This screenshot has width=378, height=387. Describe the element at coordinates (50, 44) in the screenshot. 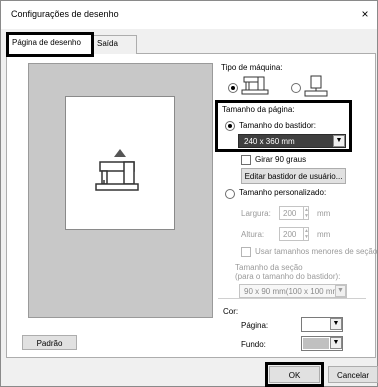

I see `tab-focus-highlight` at that location.